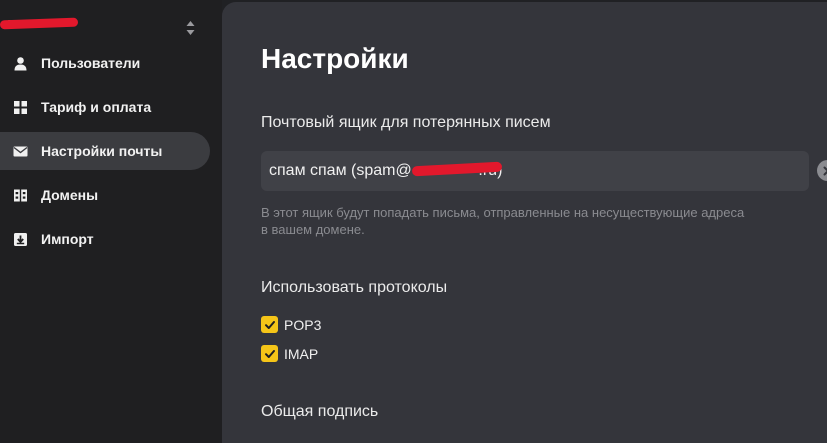 The image size is (827, 443). I want to click on lost-mail-input, so click(535, 171).